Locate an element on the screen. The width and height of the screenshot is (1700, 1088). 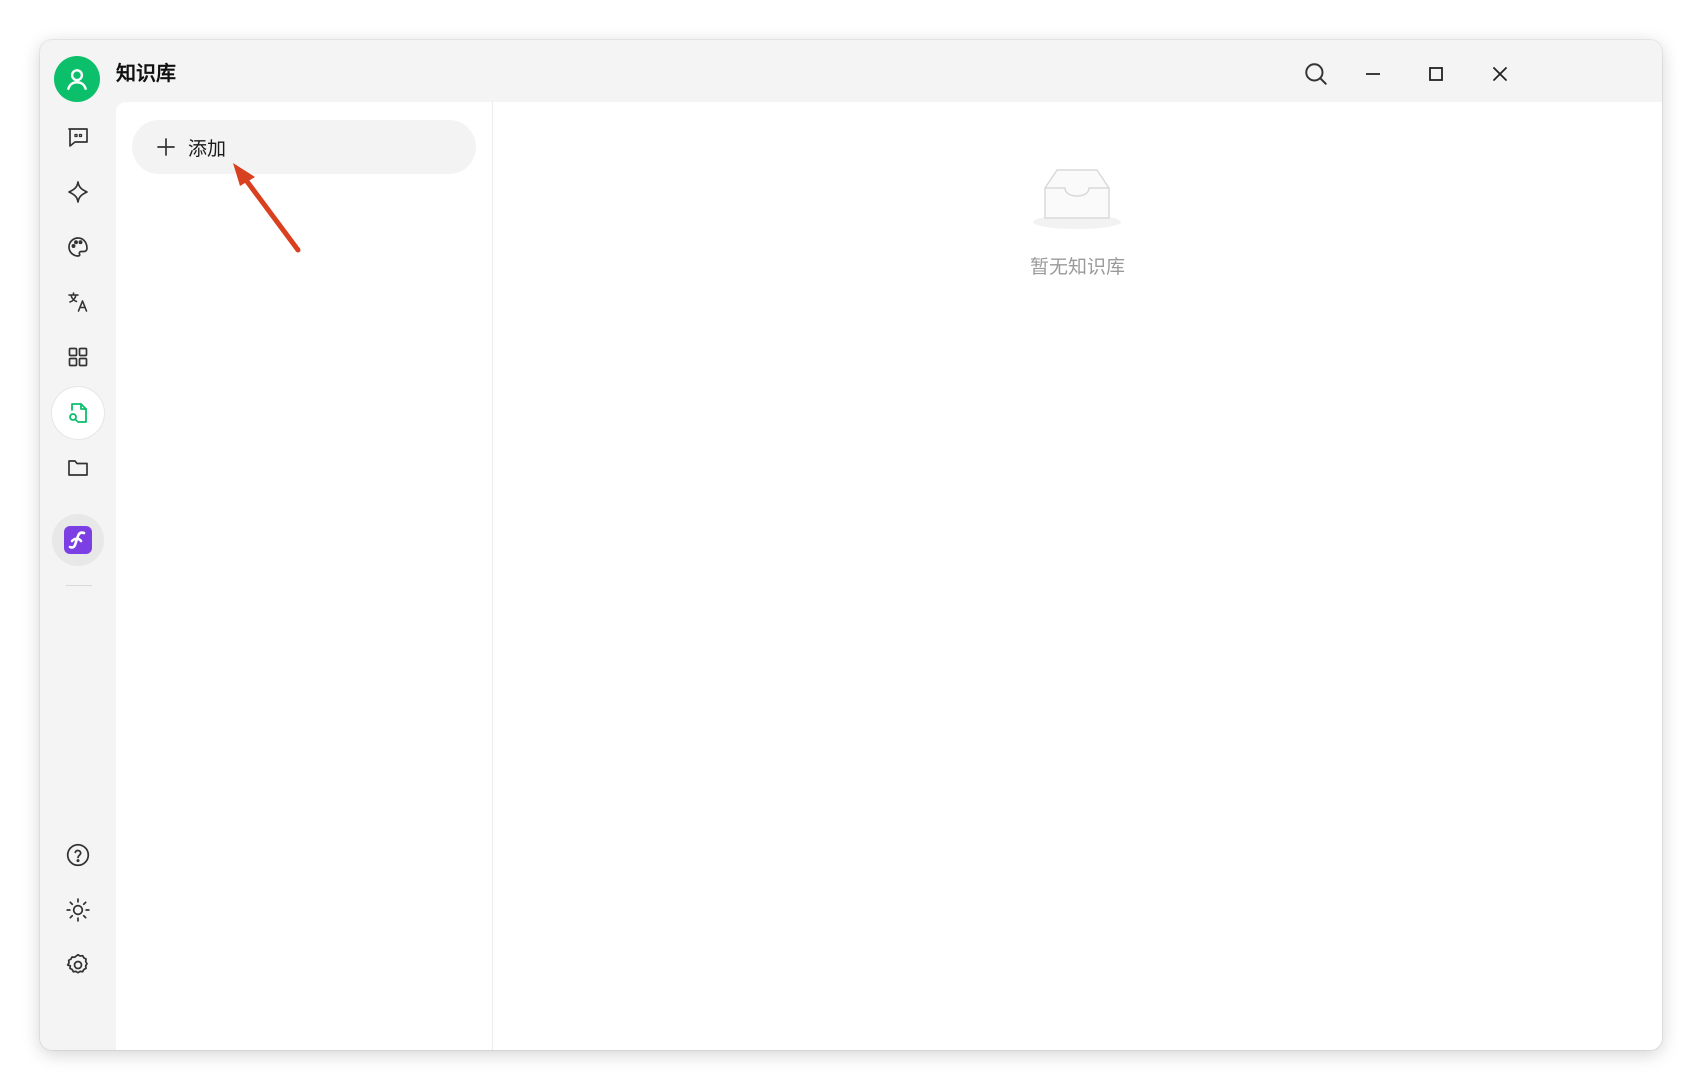
search-icon is located at coordinates (1316, 74).